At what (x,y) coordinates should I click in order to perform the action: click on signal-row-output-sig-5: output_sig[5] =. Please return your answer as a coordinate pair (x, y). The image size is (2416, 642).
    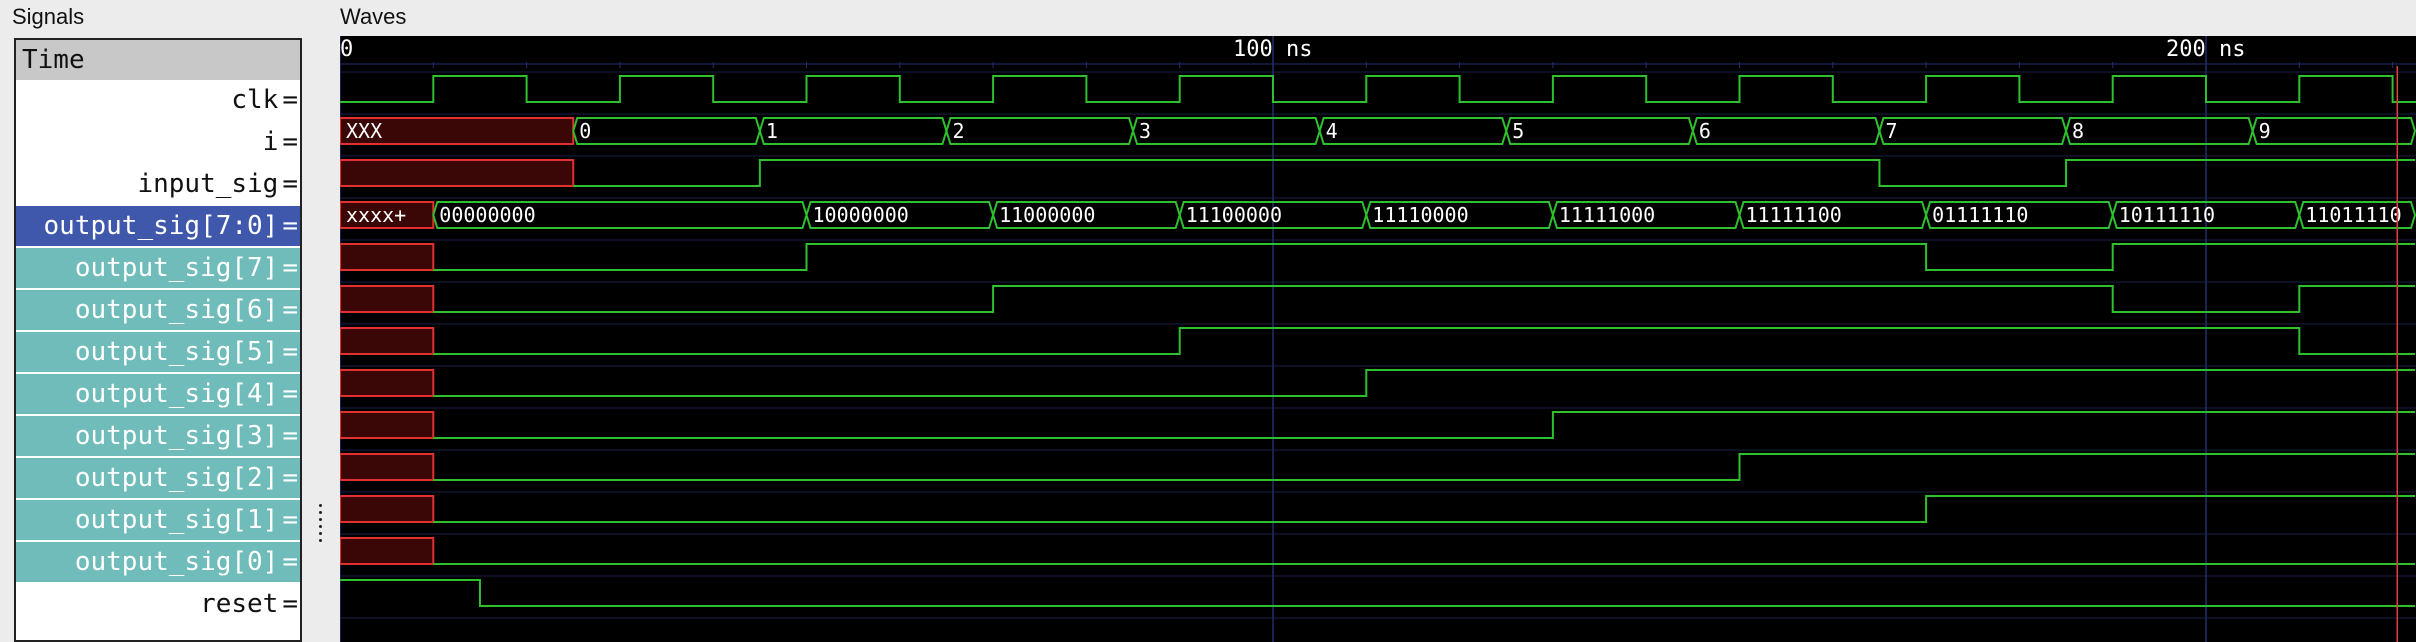
    Looking at the image, I should click on (158, 352).